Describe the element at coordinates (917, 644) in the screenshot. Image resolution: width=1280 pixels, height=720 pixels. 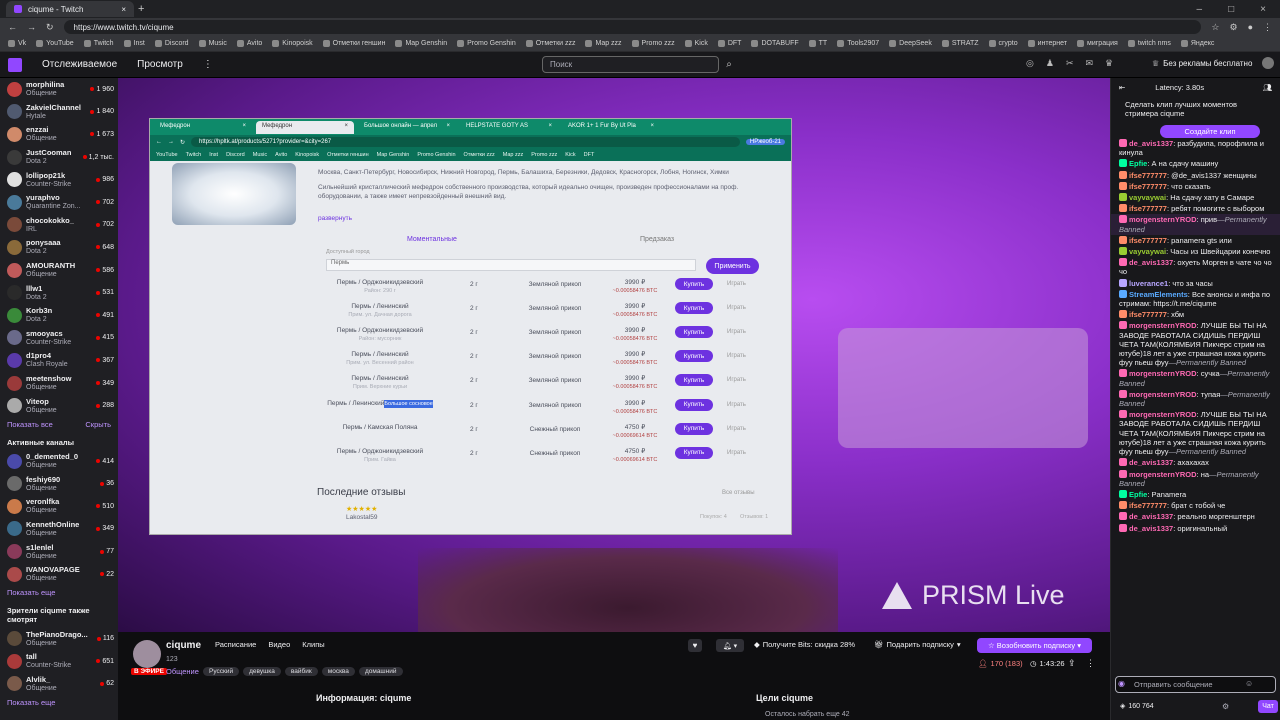
I see `gift-sub-button: 🎁︎ Подарить подписку ▾` at that location.